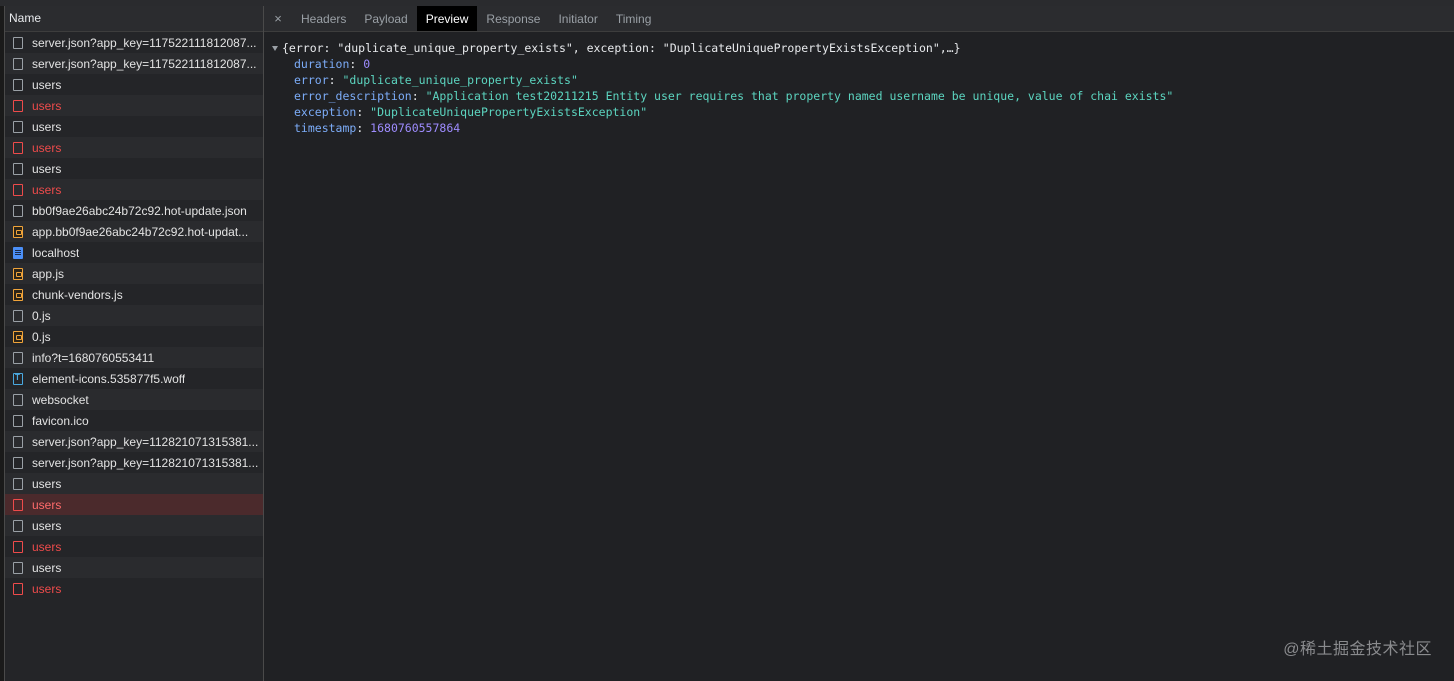 The image size is (1454, 681). What do you see at coordinates (134, 19) in the screenshot?
I see `name-column-header: Name` at bounding box center [134, 19].